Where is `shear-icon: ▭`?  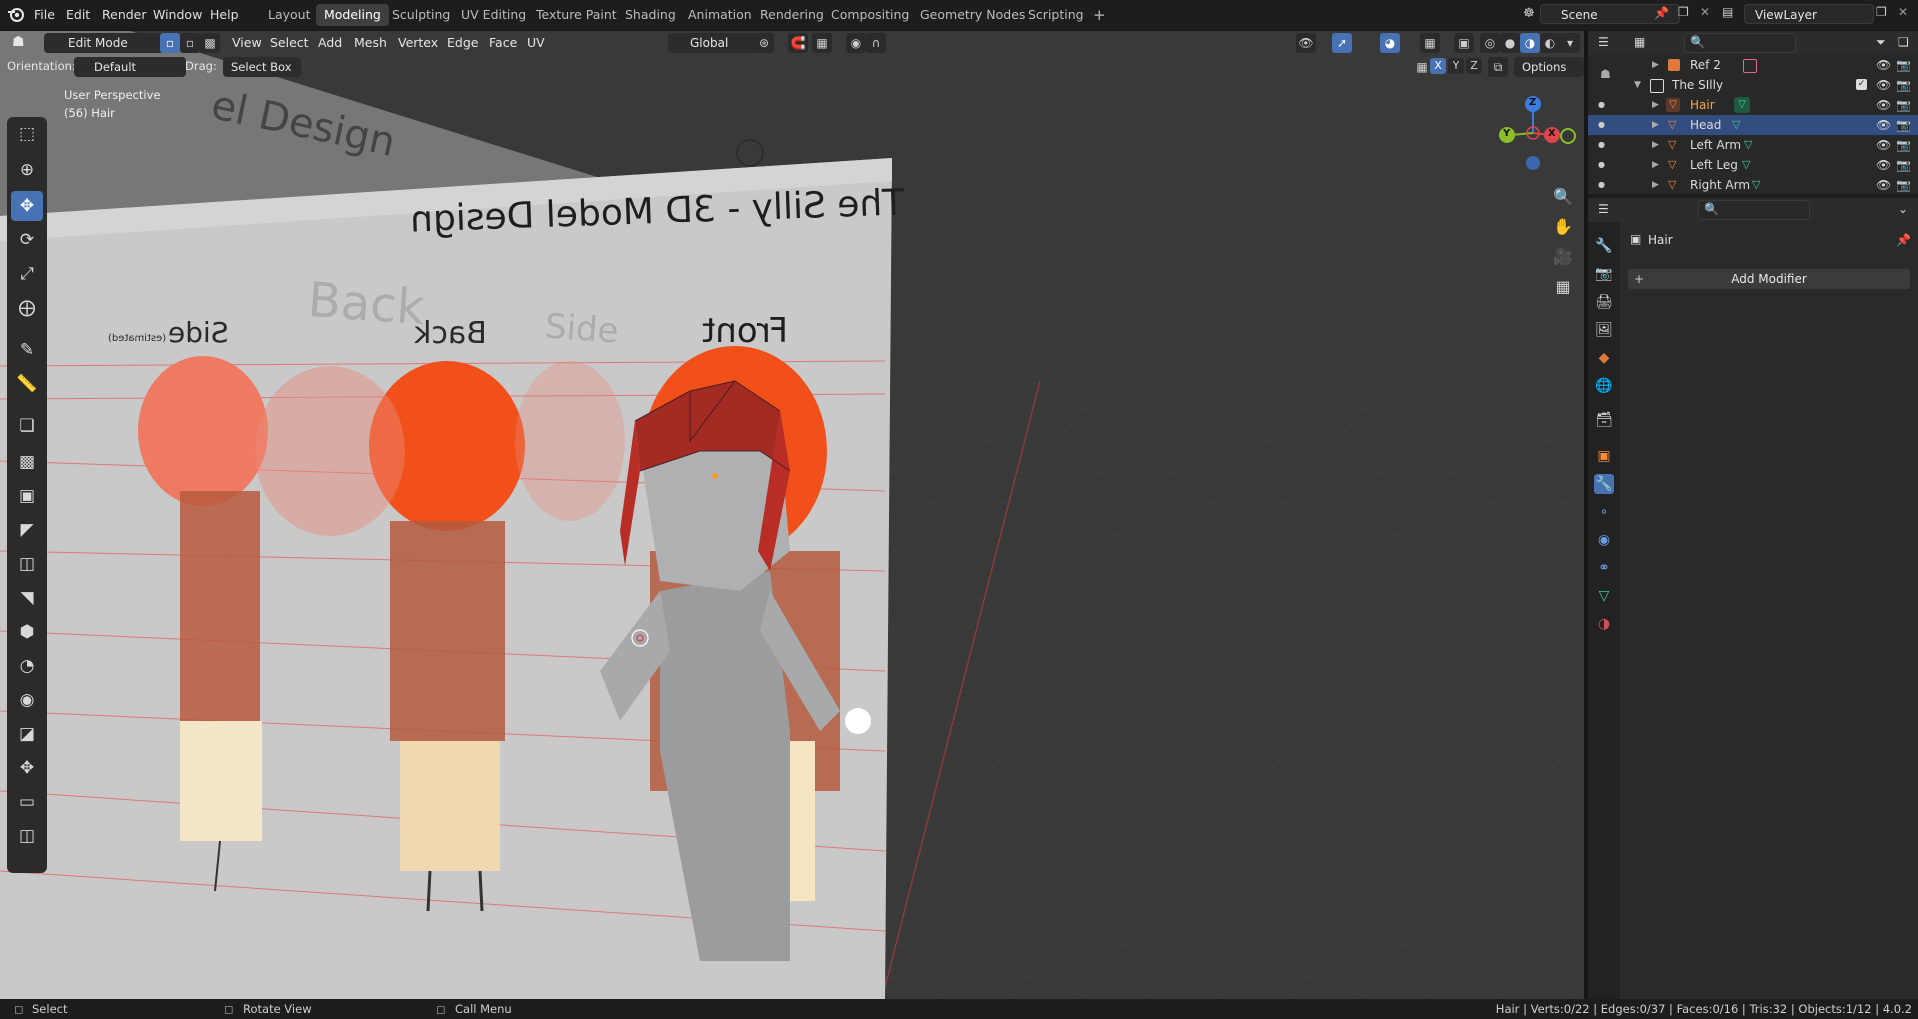 shear-icon: ▭ is located at coordinates (27, 802).